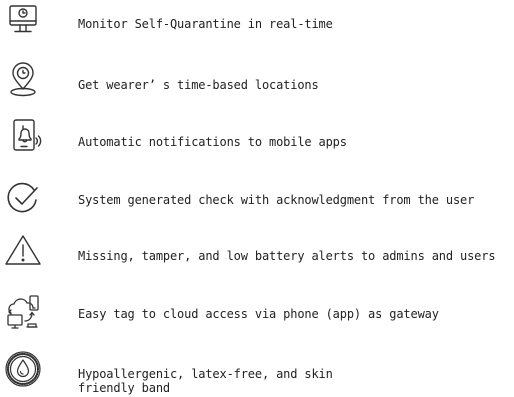 Image resolution: width=514 pixels, height=397 pixels. What do you see at coordinates (23, 22) in the screenshot?
I see `monitor-icon` at bounding box center [23, 22].